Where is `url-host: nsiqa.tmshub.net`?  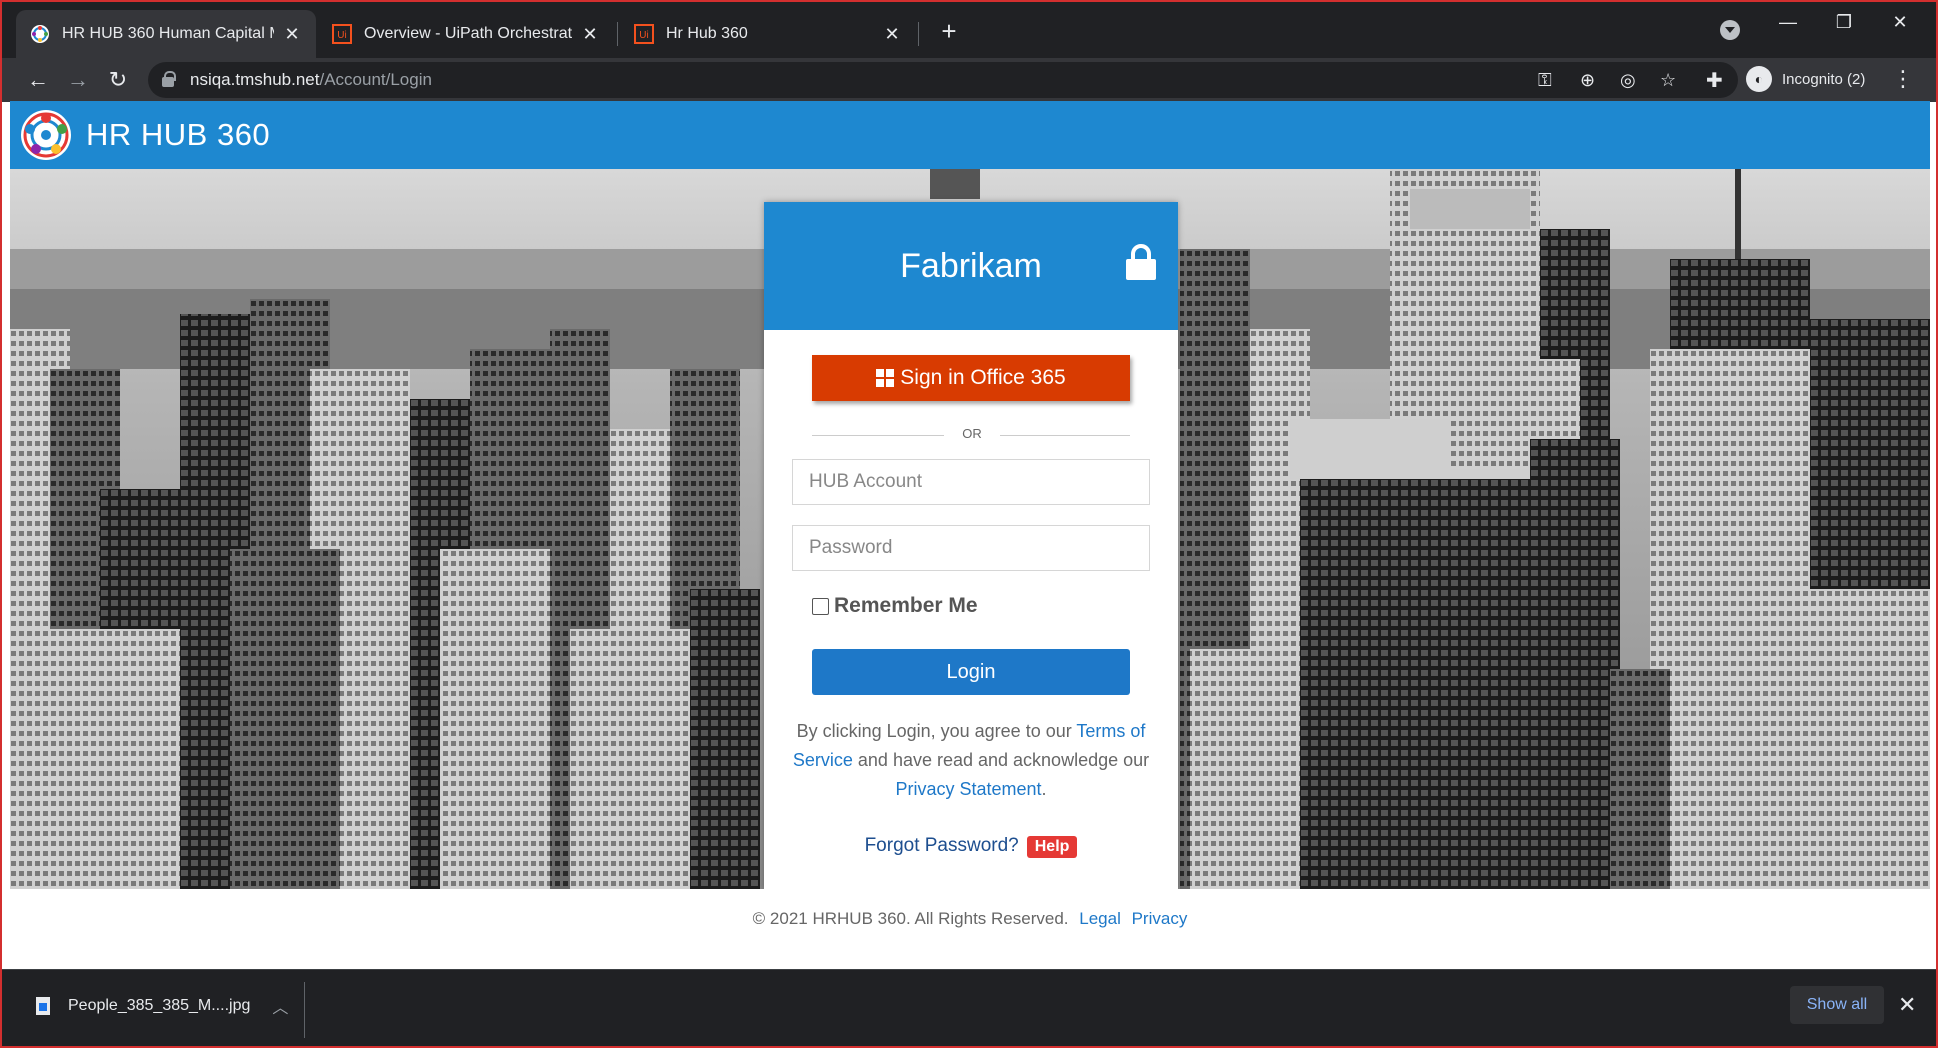
url-host: nsiqa.tmshub.net is located at coordinates (255, 79).